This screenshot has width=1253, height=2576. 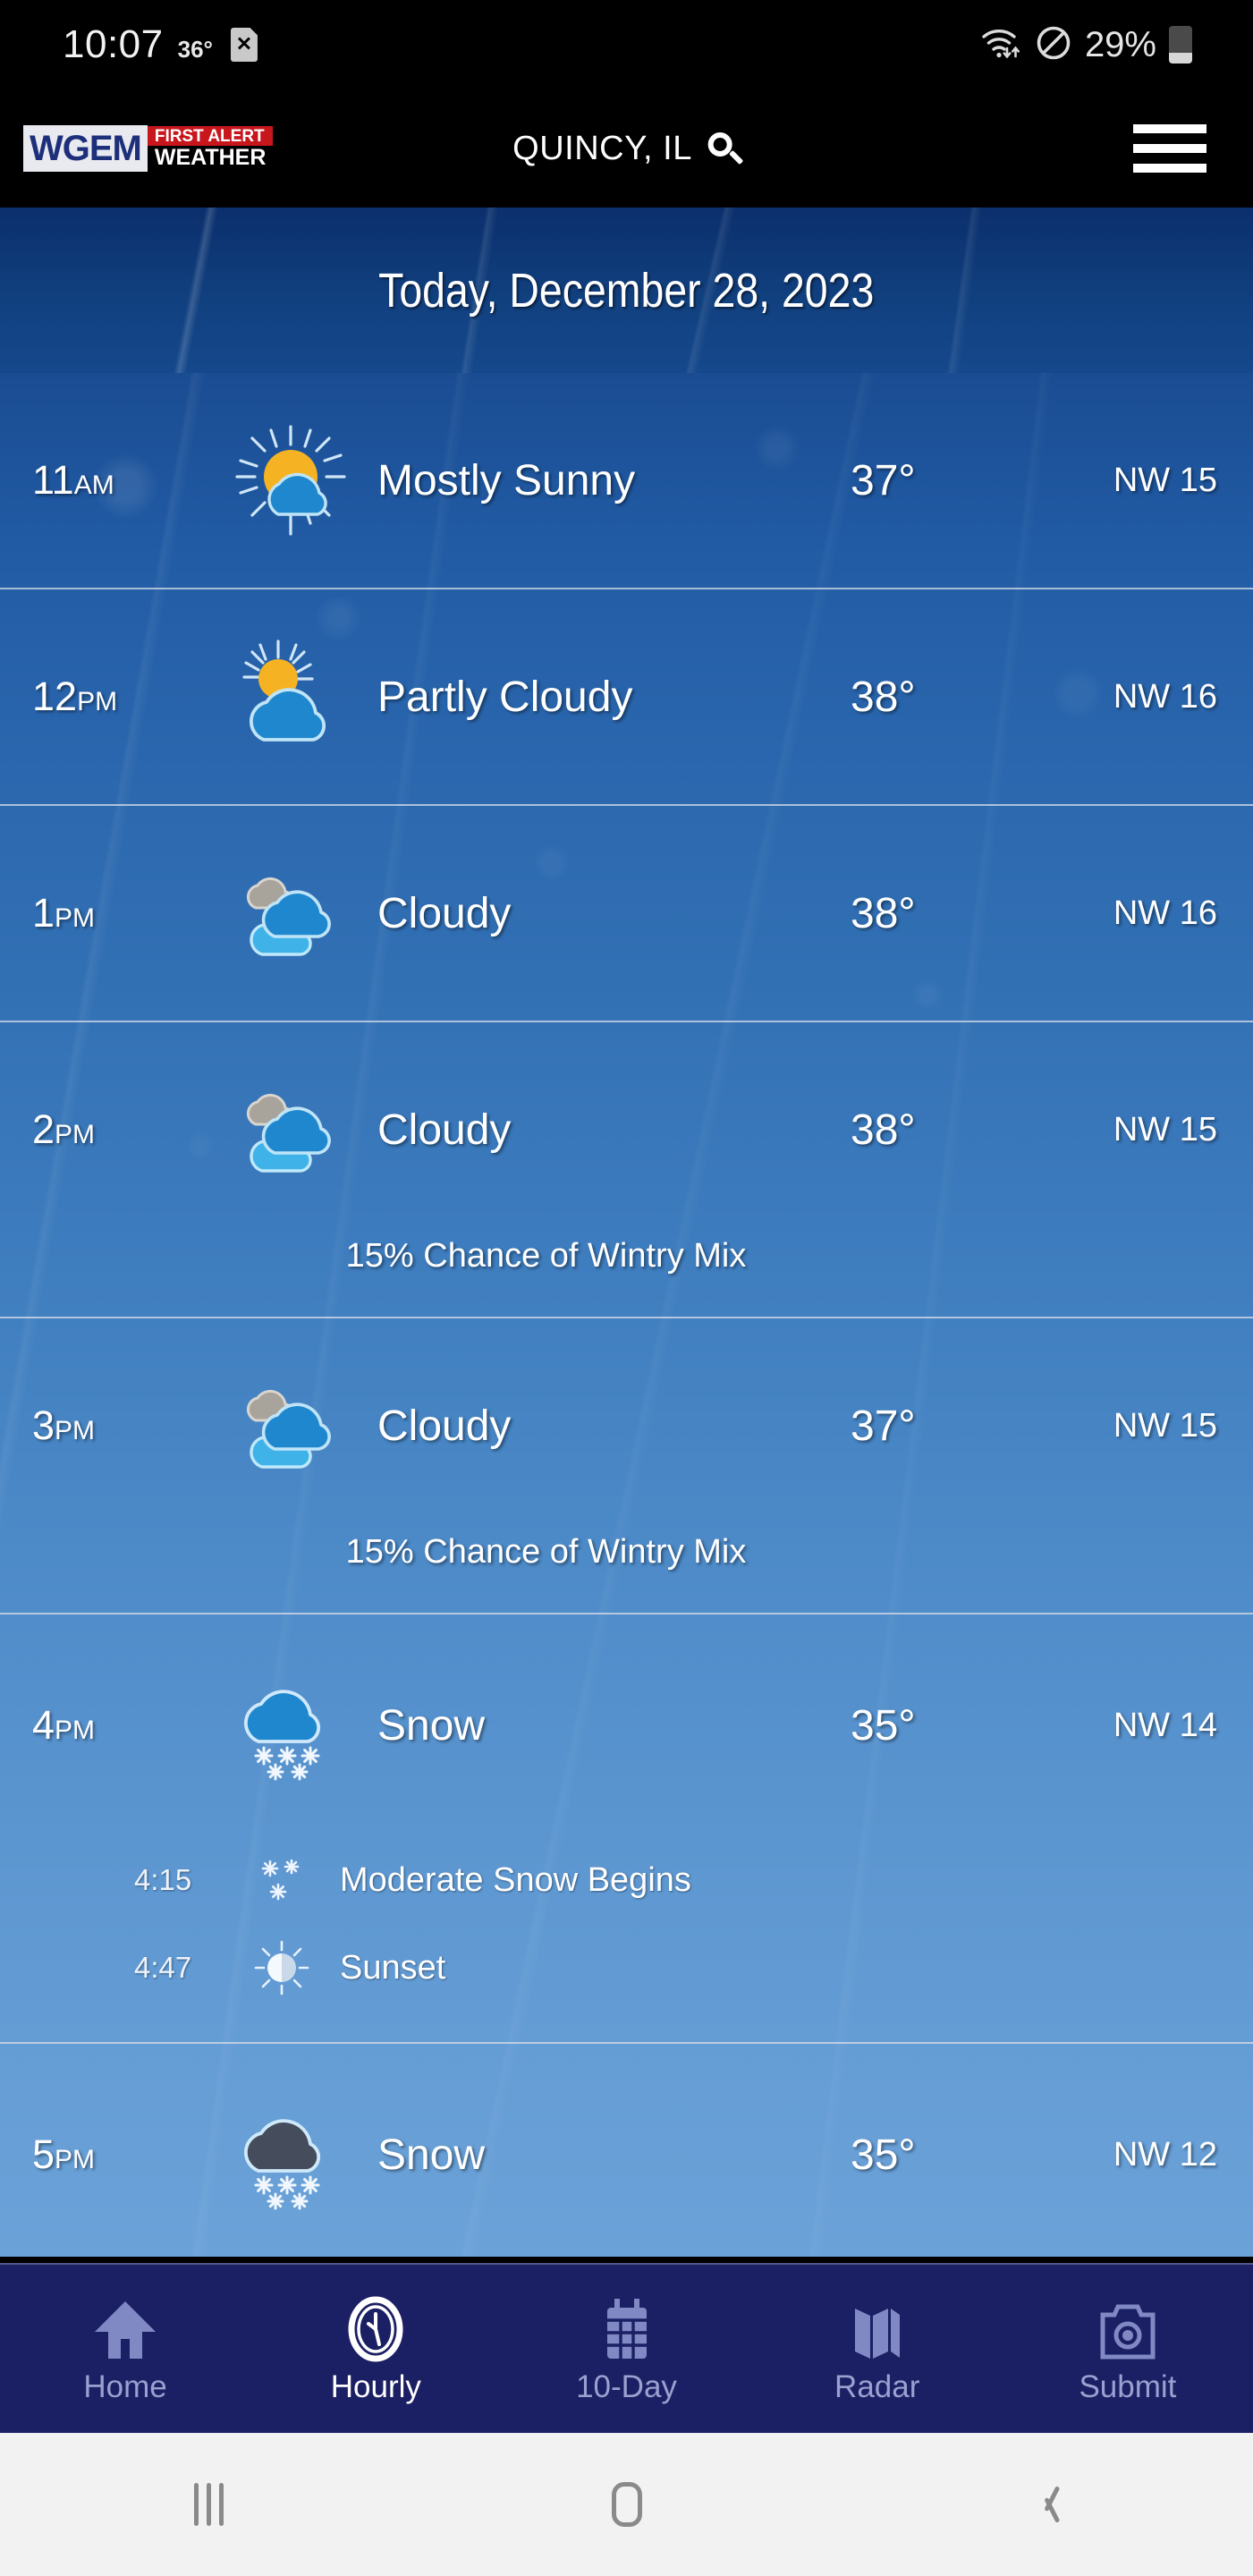 I want to click on do-not-disturb-icon, so click(x=1053, y=45).